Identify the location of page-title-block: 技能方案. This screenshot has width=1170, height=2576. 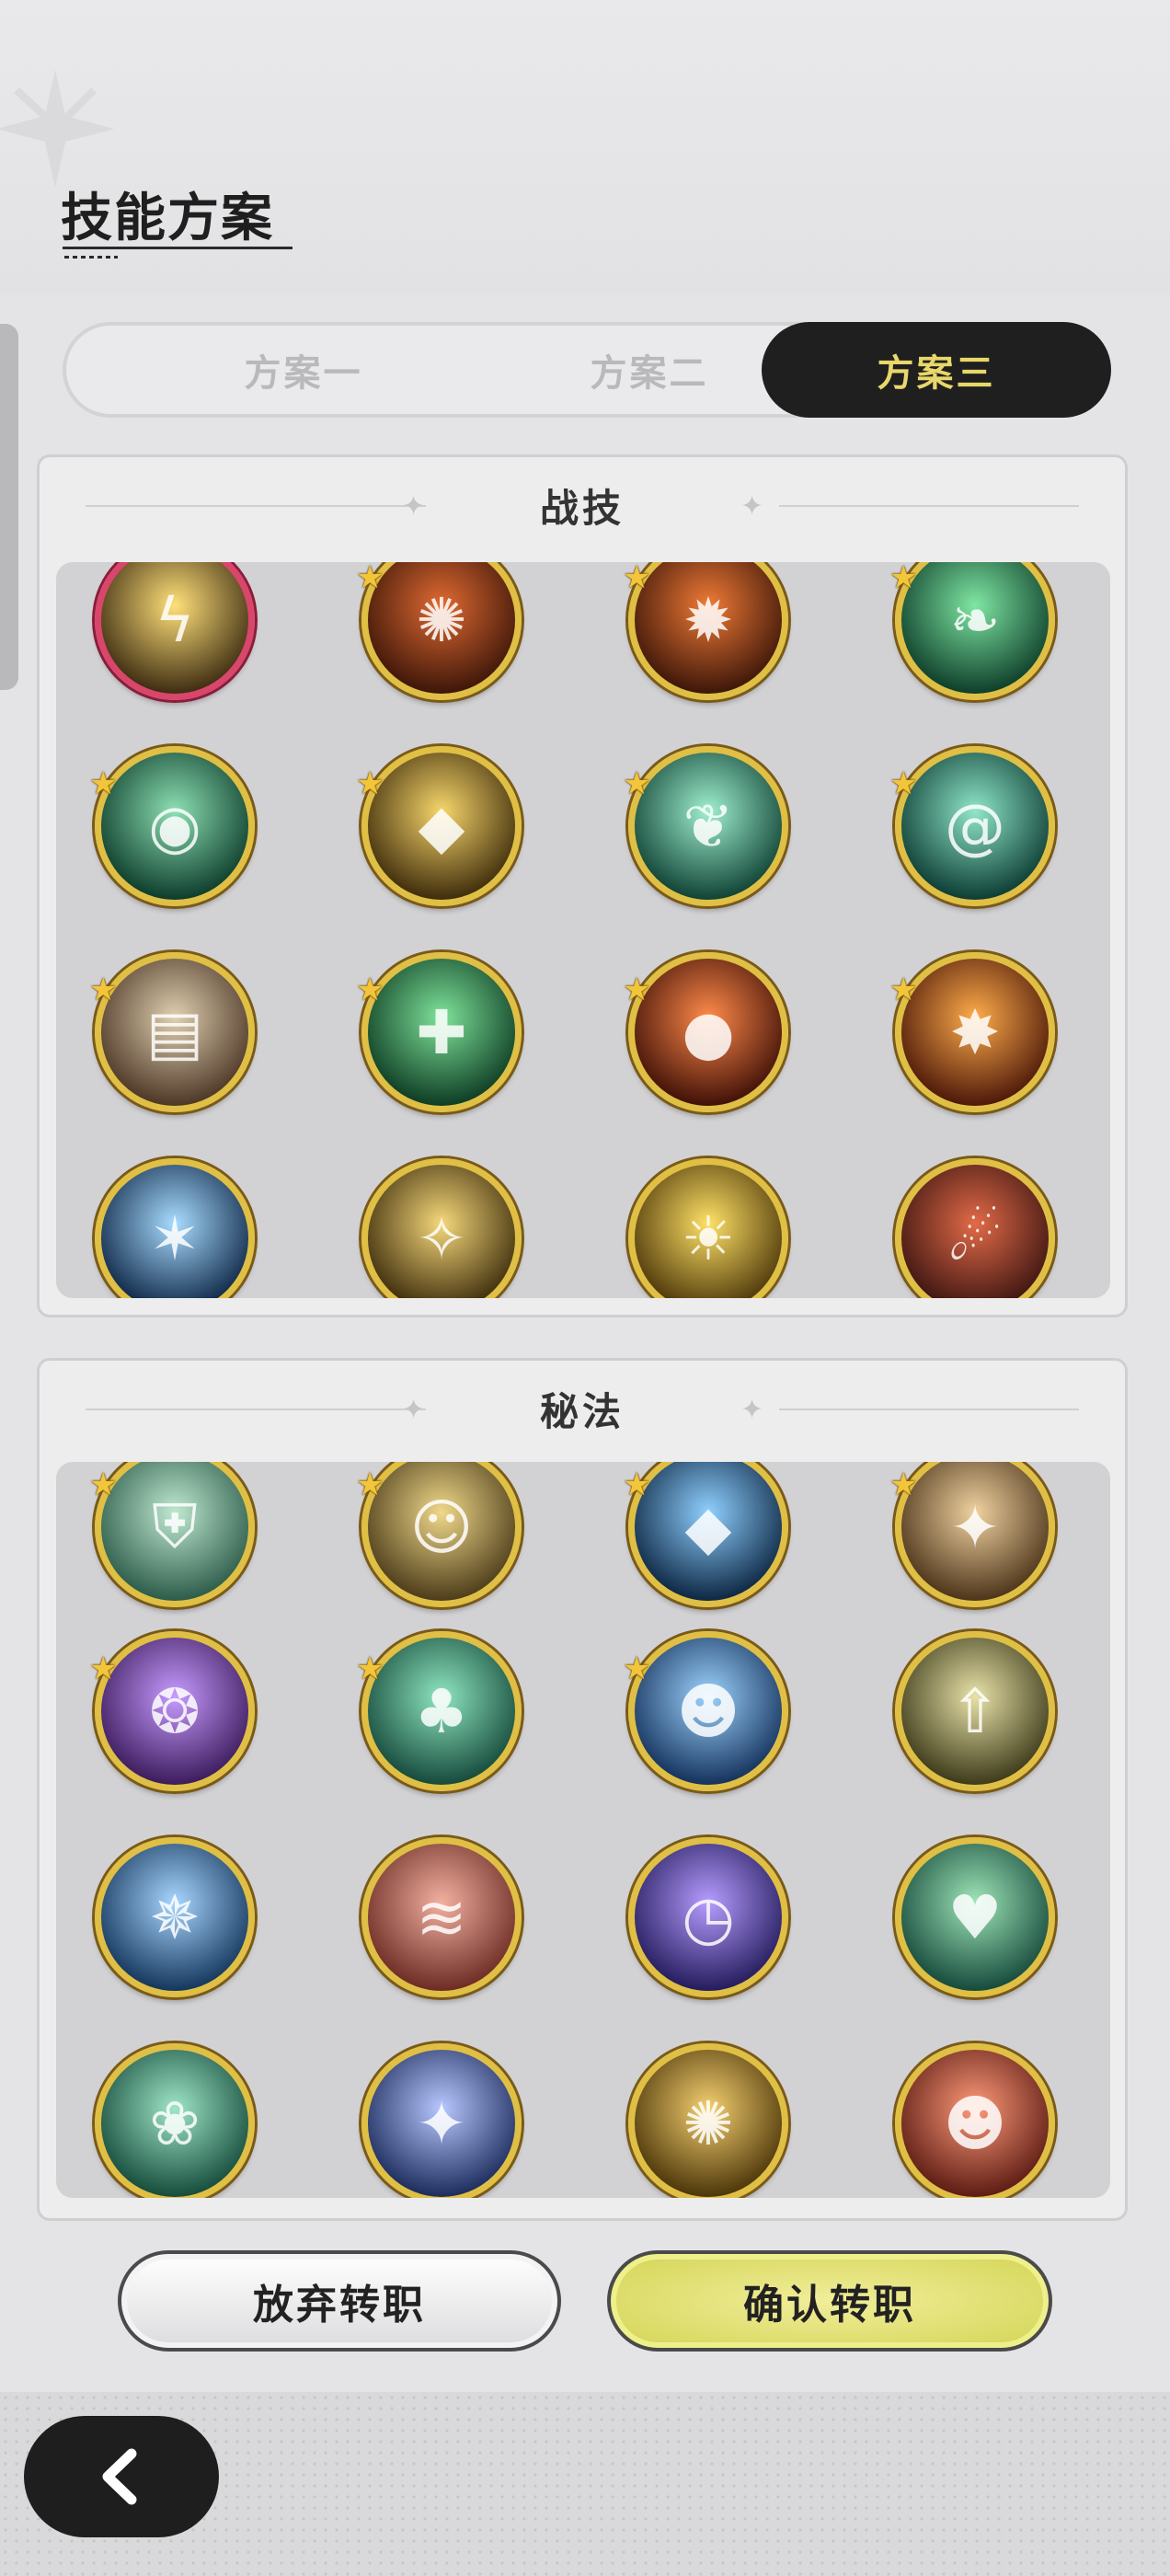
(176, 218).